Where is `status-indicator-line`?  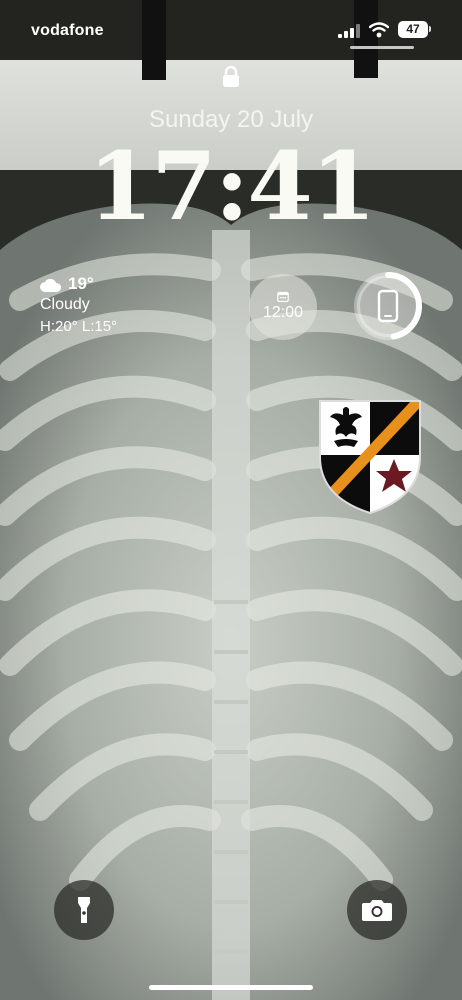 status-indicator-line is located at coordinates (382, 47).